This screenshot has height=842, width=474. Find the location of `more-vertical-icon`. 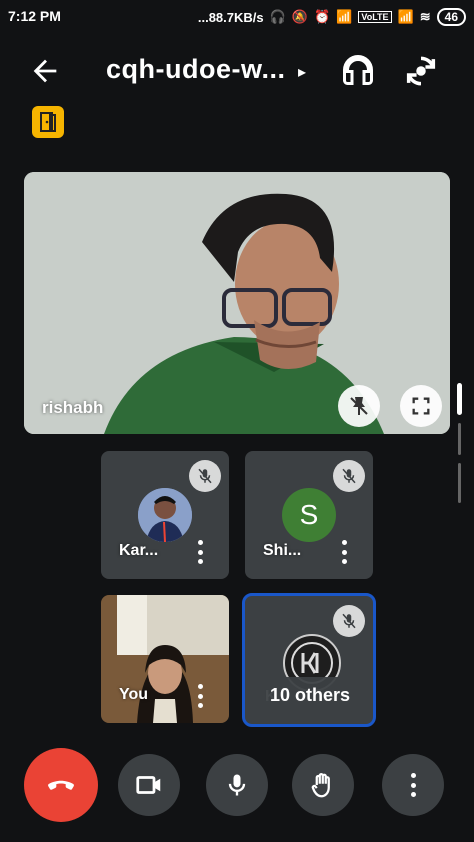

more-vertical-icon is located at coordinates (413, 785).